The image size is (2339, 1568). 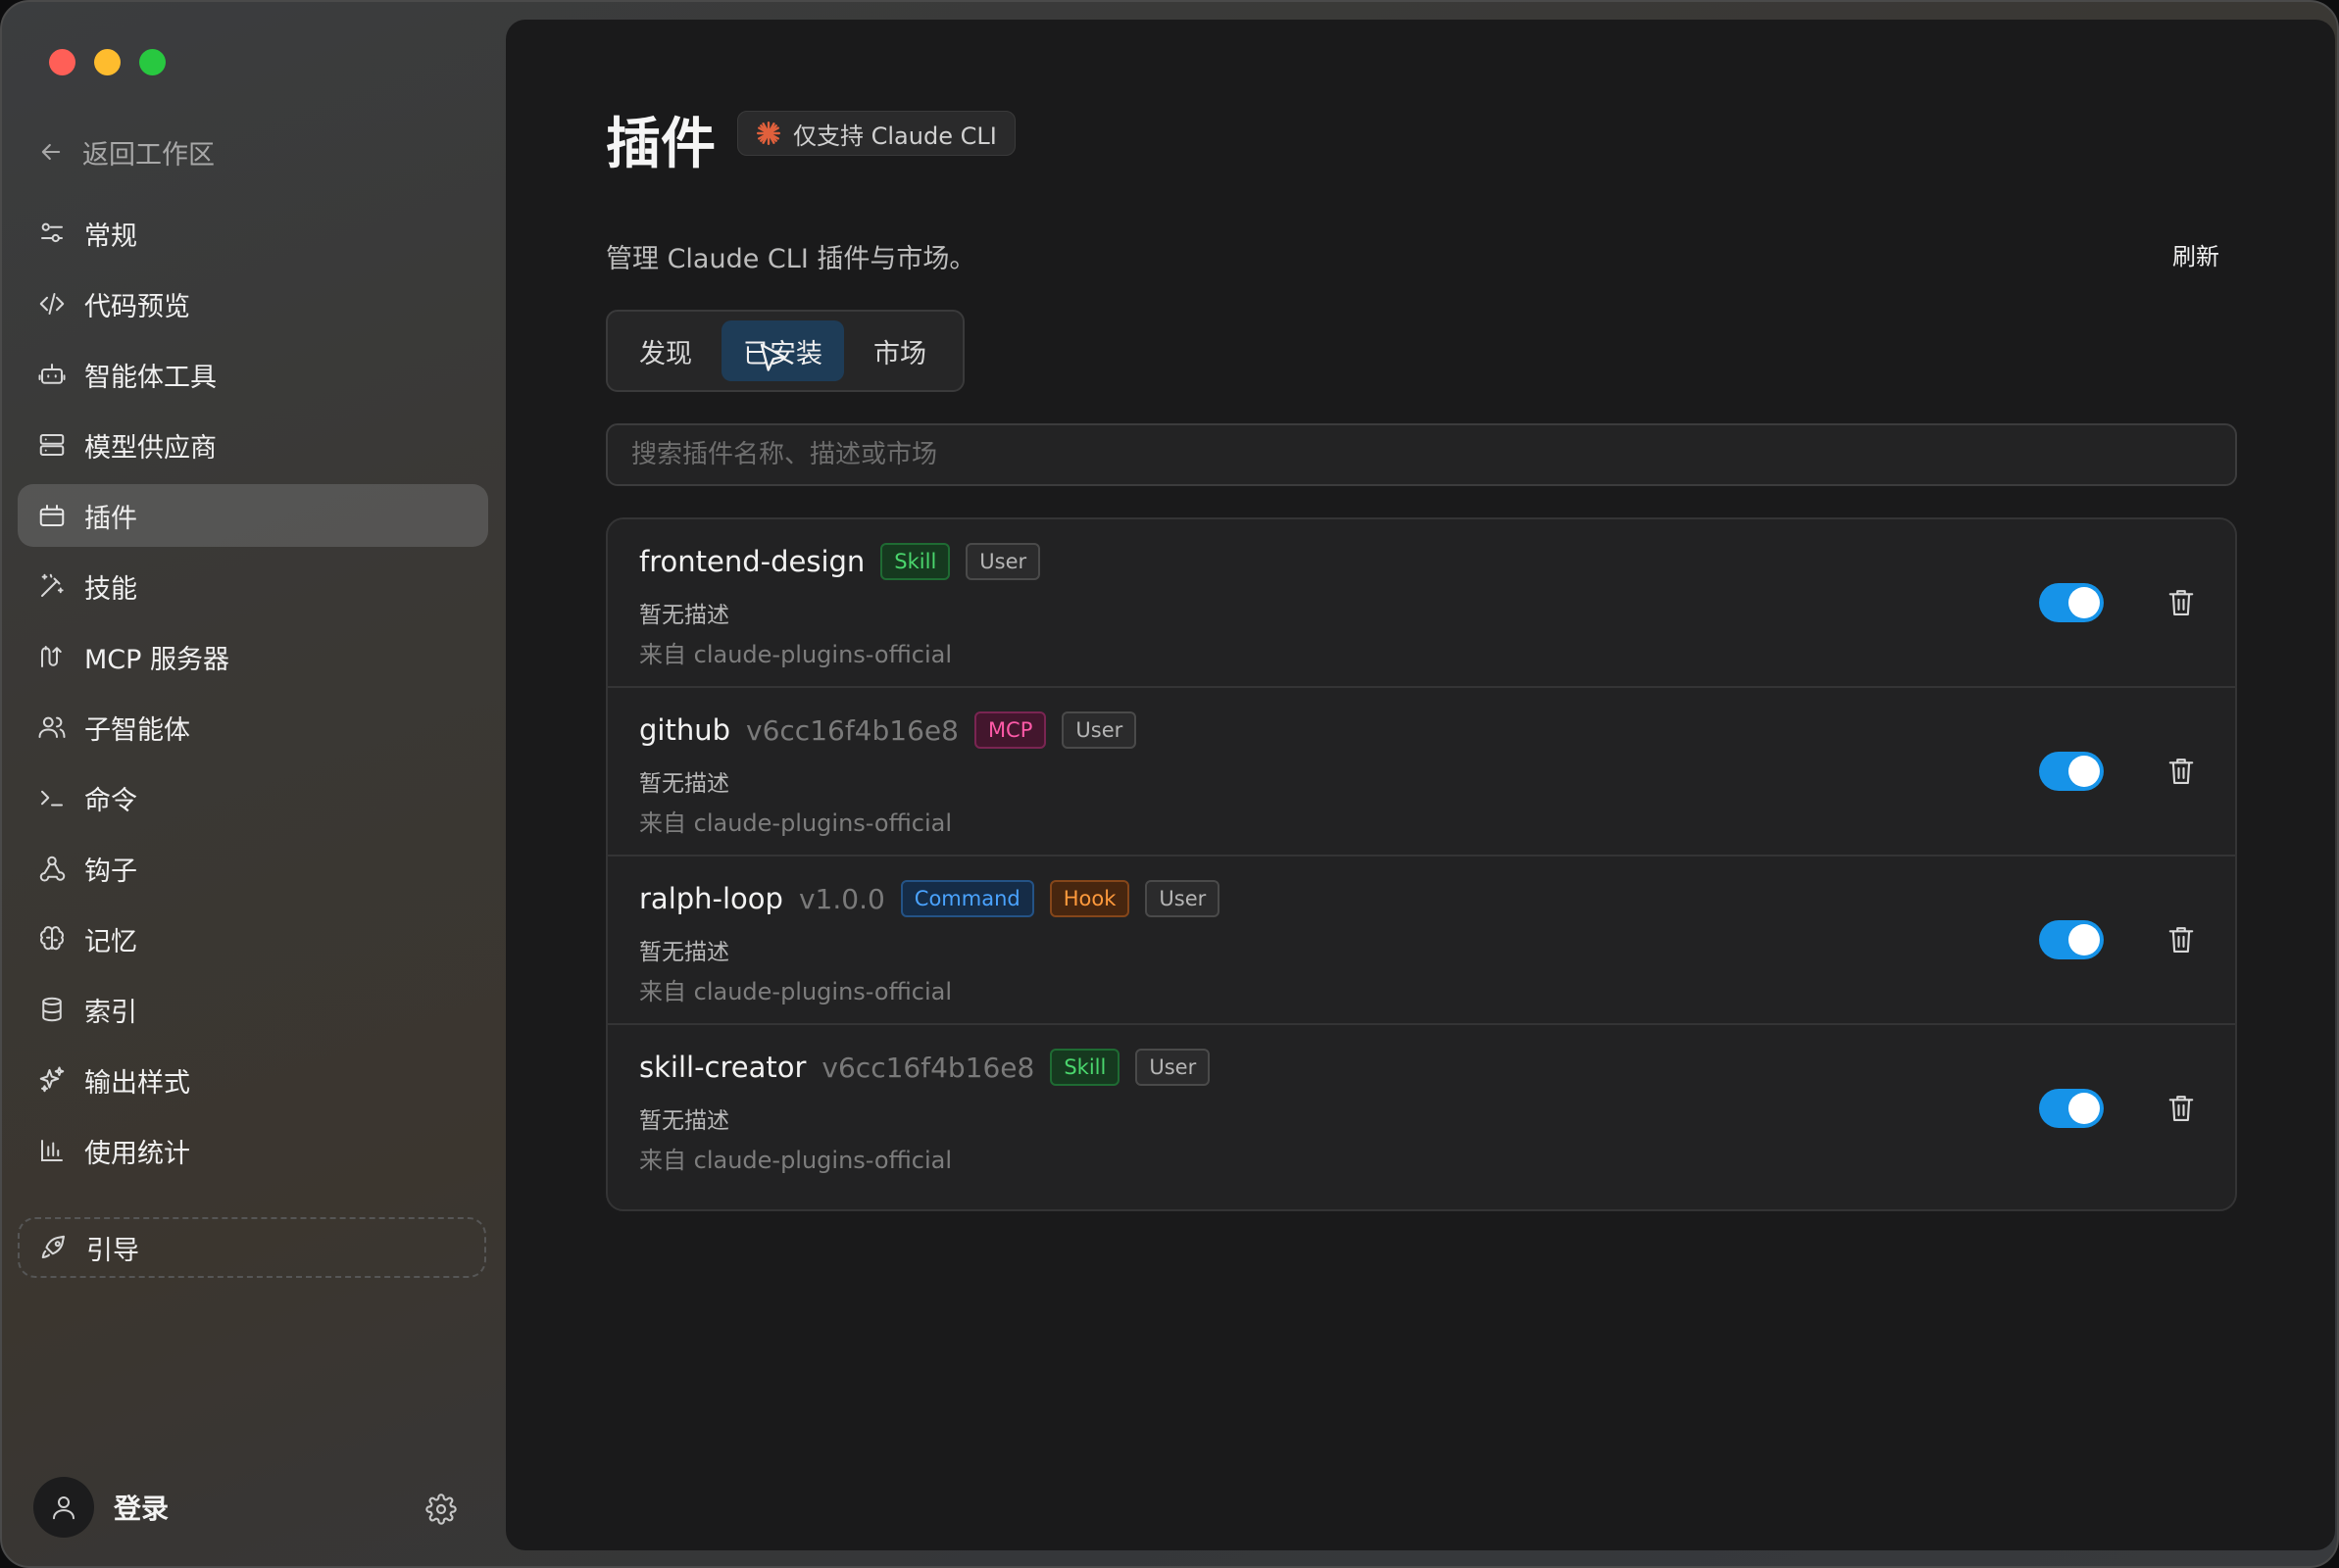 I want to click on sidebar-item-label: MCP 服务器, so click(x=157, y=659).